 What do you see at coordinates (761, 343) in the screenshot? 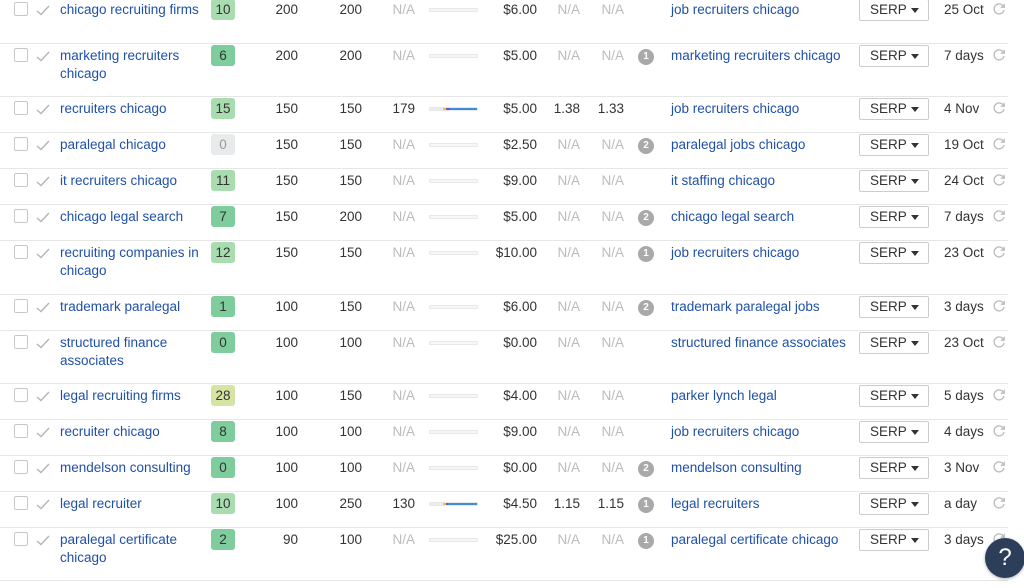
I see `parent-topic-link: structured finance associates` at bounding box center [761, 343].